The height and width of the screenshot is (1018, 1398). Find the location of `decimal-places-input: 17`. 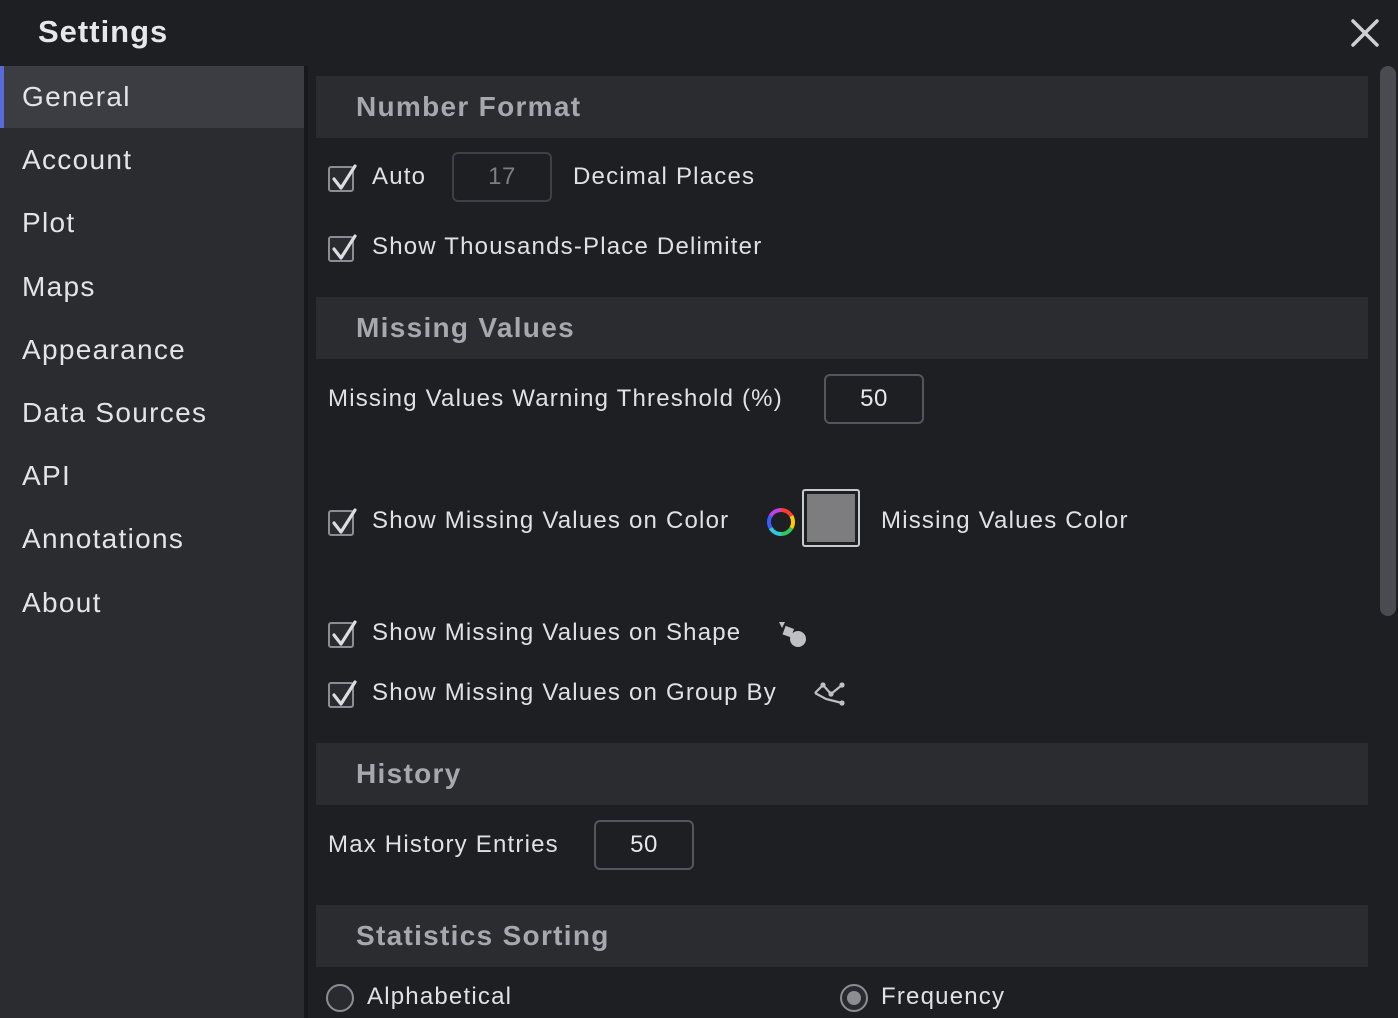

decimal-places-input: 17 is located at coordinates (502, 177).